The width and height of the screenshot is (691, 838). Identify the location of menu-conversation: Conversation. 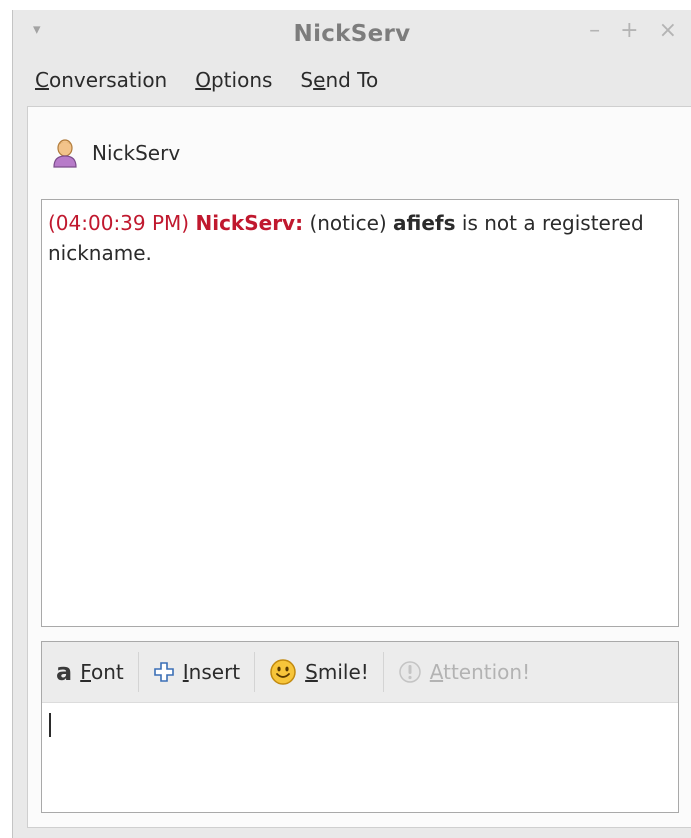
(101, 80).